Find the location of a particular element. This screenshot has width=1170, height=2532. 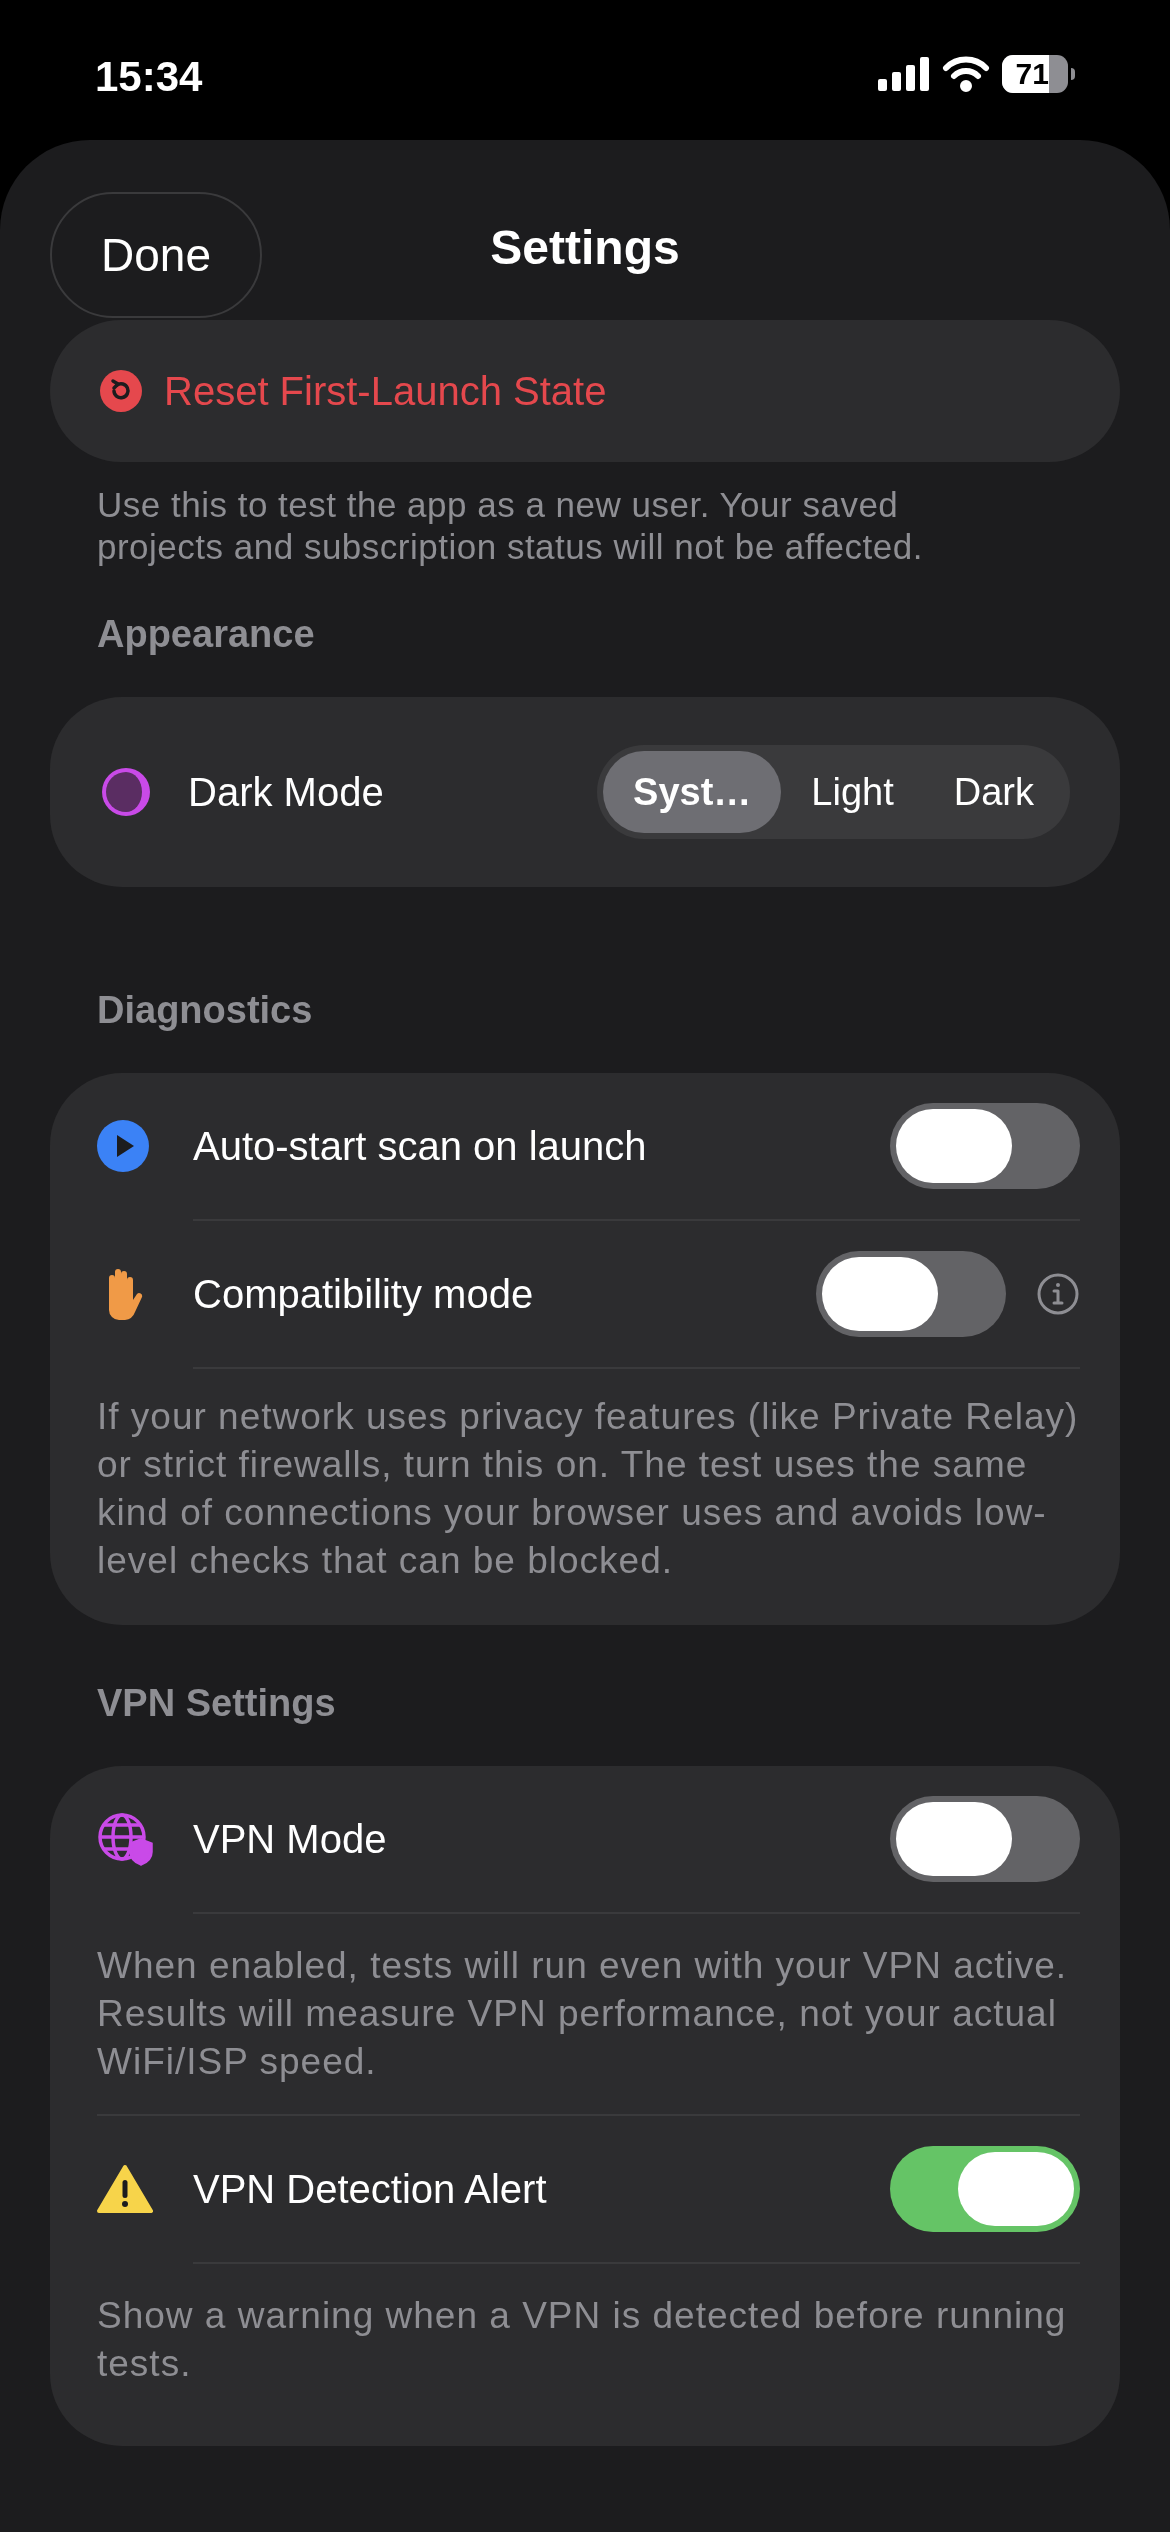

reset-button: Reset First-Launch State is located at coordinates (585, 391).